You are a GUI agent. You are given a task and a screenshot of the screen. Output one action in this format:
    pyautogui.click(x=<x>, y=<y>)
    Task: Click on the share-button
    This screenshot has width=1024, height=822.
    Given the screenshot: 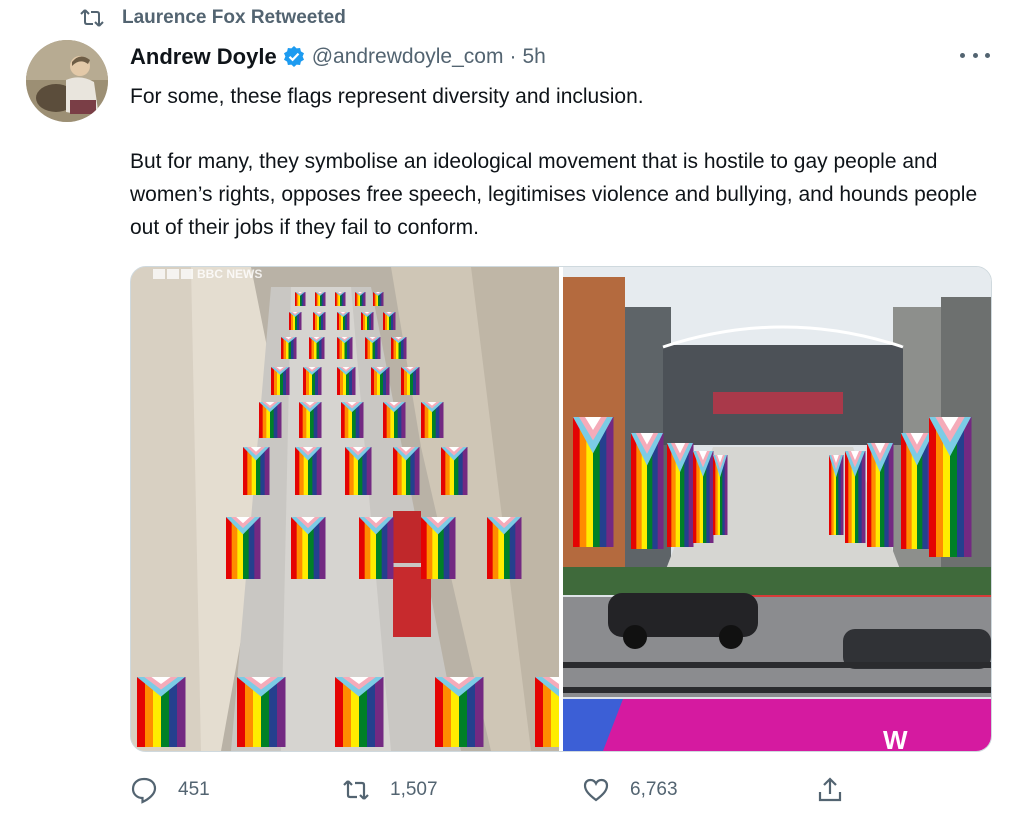 What is the action you would take?
    pyautogui.click(x=830, y=790)
    